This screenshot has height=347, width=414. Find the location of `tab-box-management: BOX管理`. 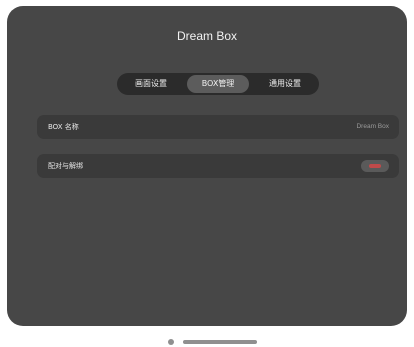

tab-box-management: BOX管理 is located at coordinates (218, 84).